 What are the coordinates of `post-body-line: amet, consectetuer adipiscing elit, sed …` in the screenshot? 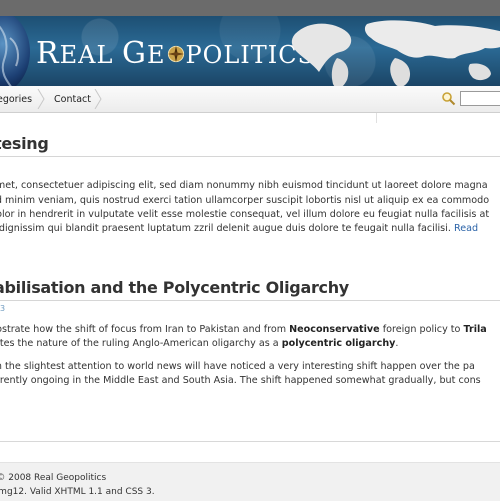 It's located at (244, 185).